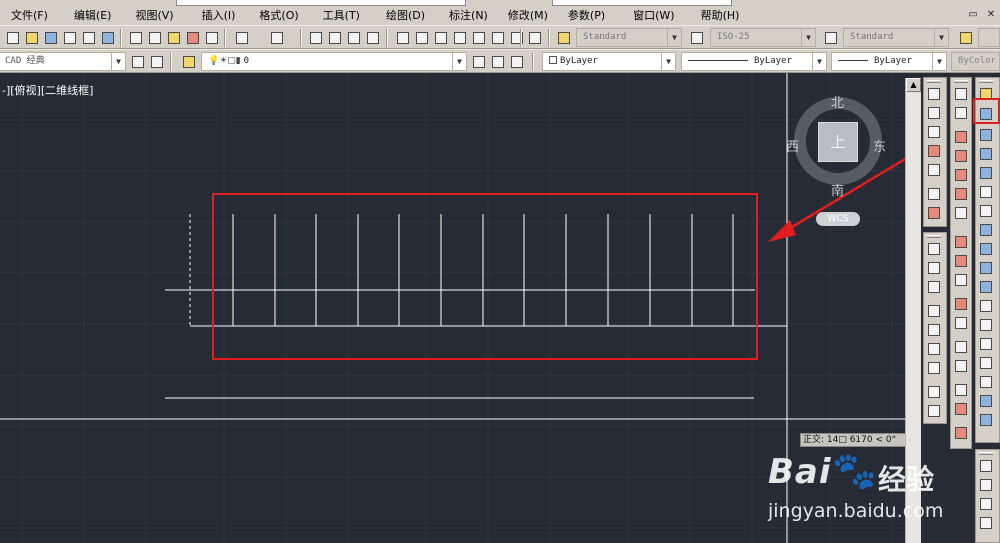  Describe the element at coordinates (986, 344) in the screenshot. I see `join-icon` at that location.